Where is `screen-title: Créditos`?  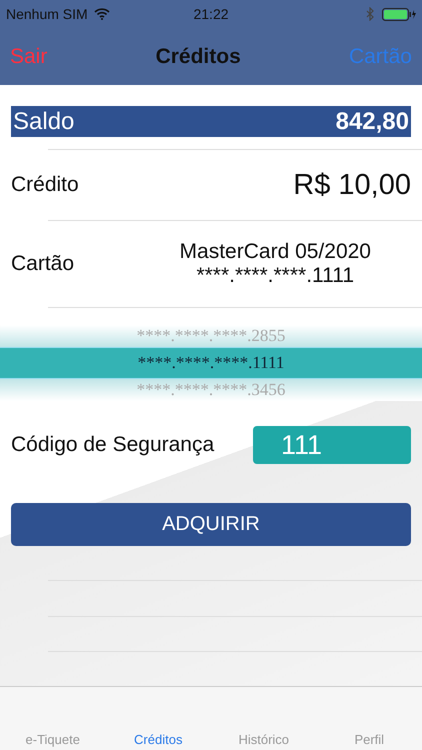 screen-title: Créditos is located at coordinates (198, 56).